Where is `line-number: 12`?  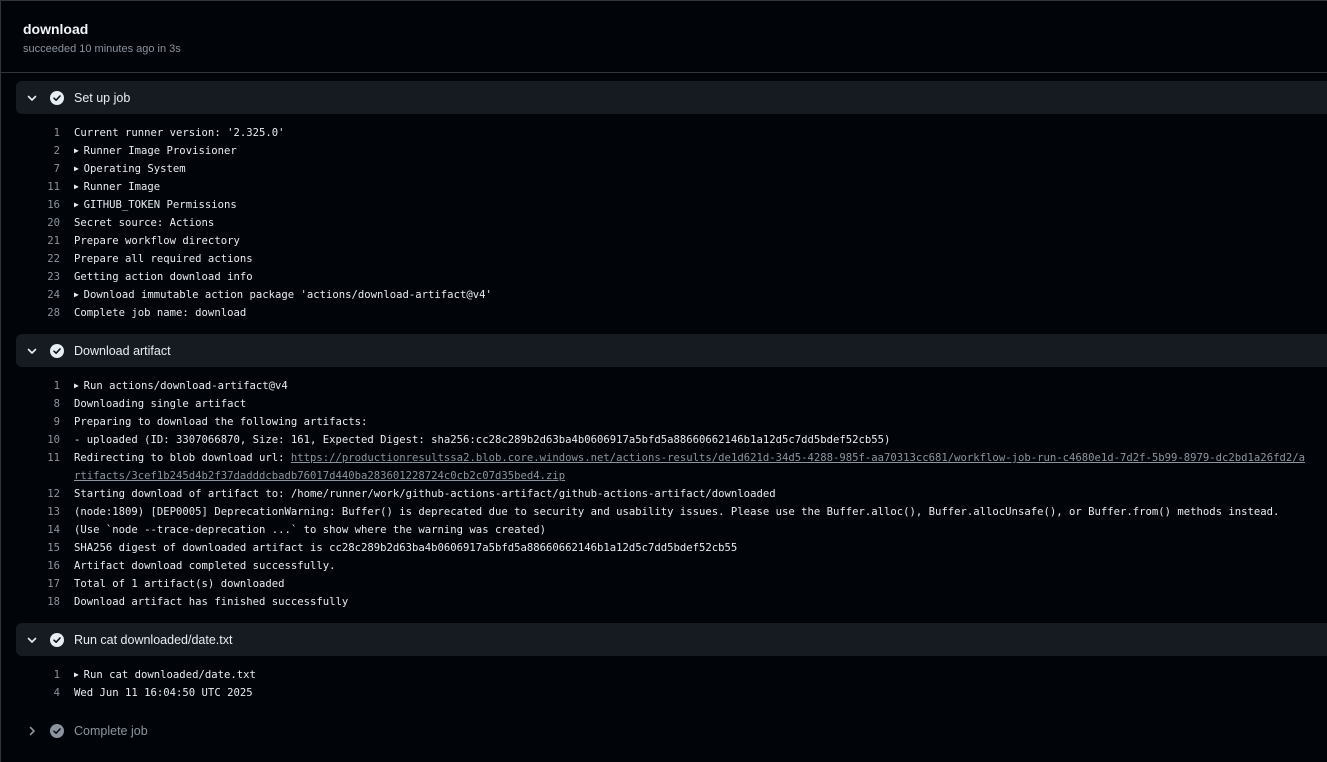 line-number: 12 is located at coordinates (30, 494).